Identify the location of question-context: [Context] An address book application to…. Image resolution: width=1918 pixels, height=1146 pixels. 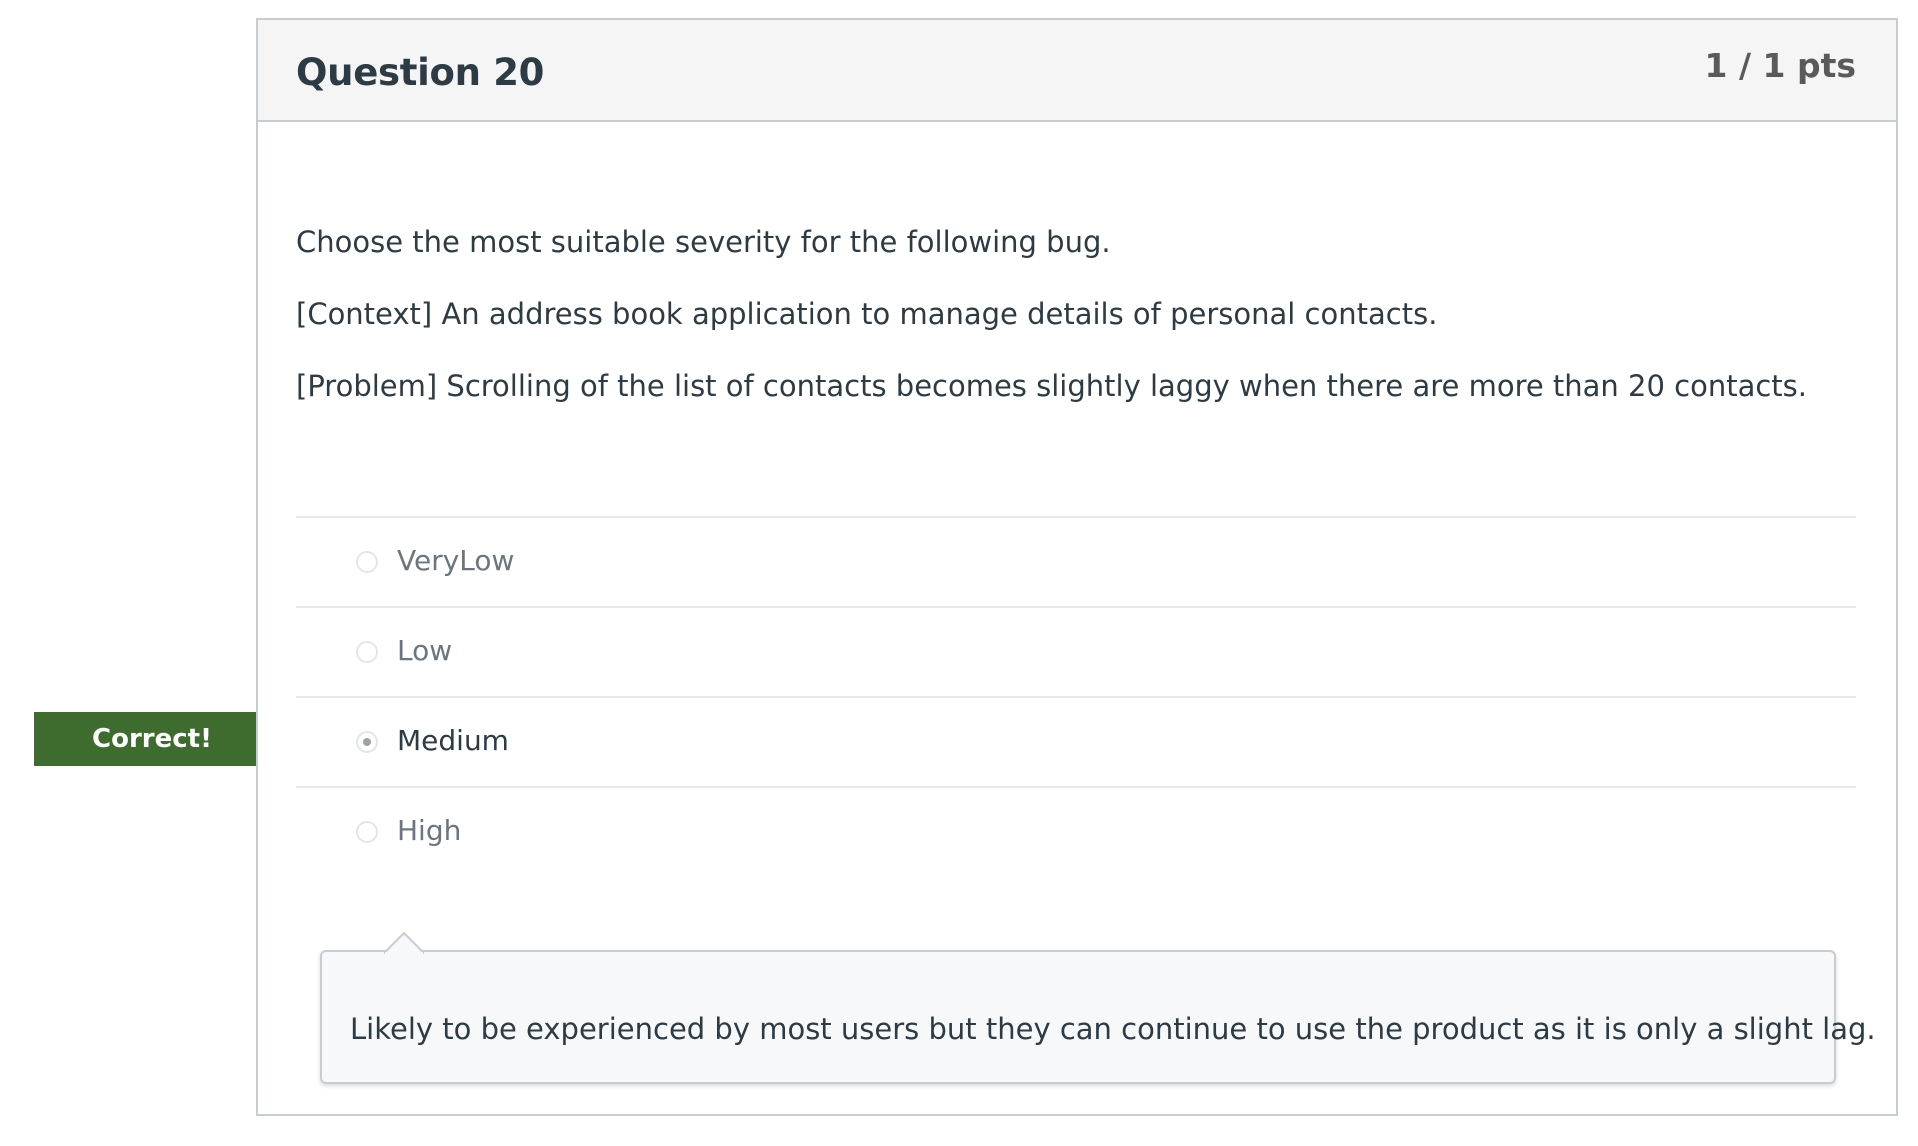
(867, 314).